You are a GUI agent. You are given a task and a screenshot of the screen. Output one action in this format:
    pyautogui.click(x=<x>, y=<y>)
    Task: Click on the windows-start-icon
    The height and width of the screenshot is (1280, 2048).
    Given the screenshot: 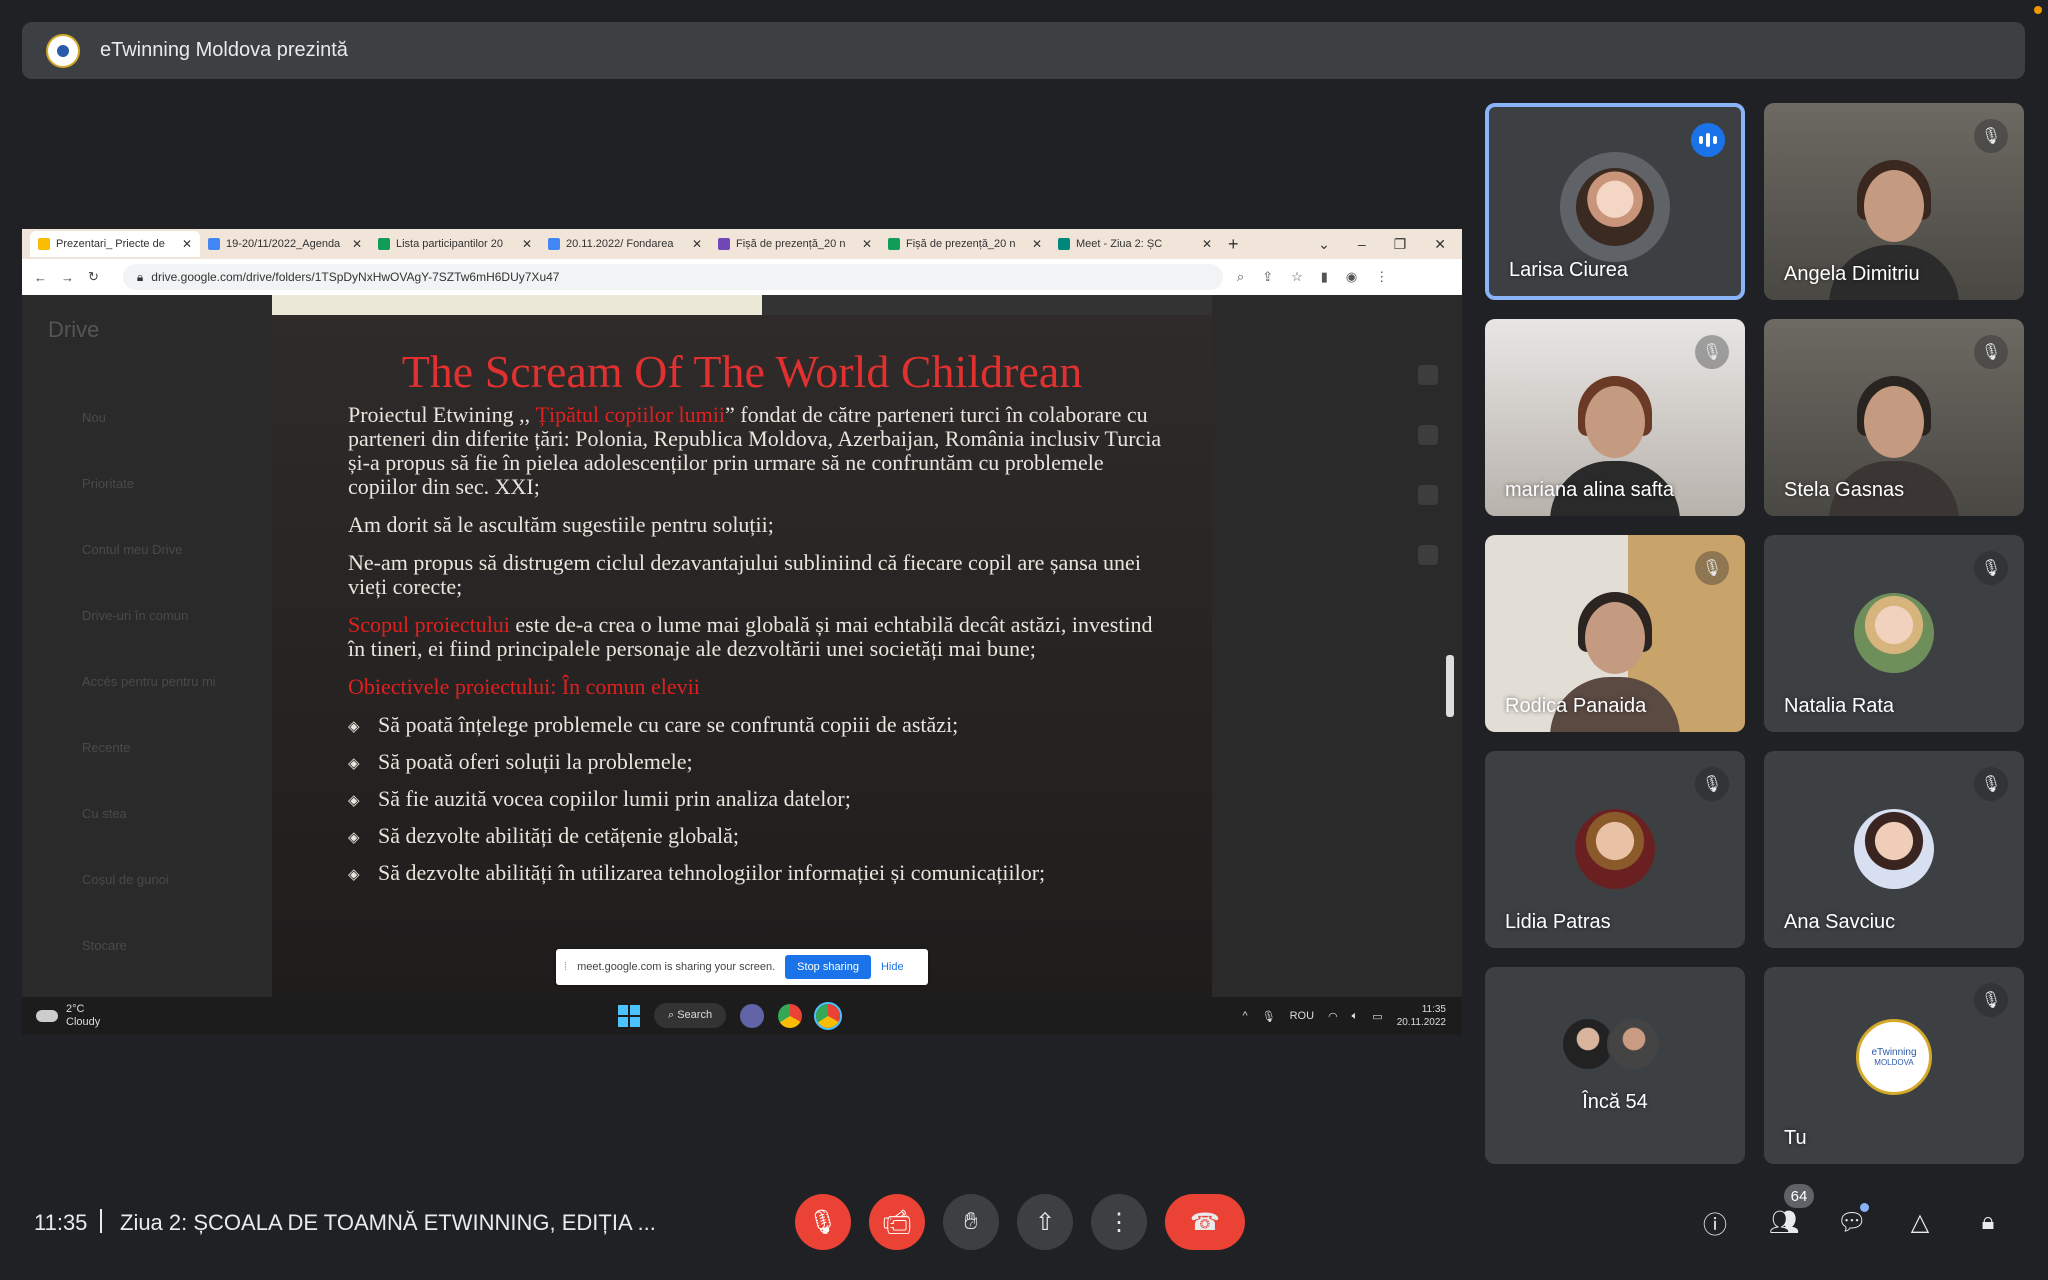 What is the action you would take?
    pyautogui.click(x=629, y=1015)
    